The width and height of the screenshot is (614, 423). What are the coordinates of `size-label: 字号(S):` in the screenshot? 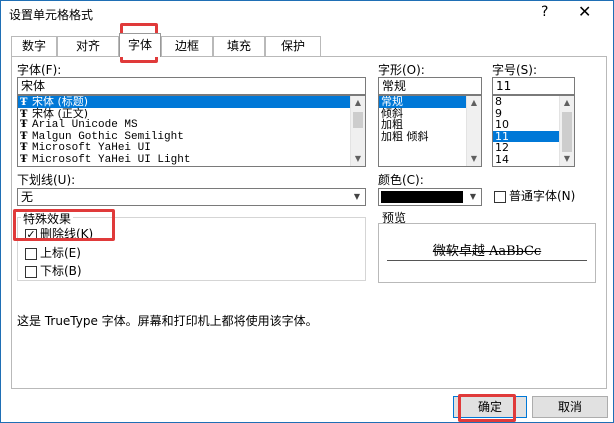 It's located at (515, 70).